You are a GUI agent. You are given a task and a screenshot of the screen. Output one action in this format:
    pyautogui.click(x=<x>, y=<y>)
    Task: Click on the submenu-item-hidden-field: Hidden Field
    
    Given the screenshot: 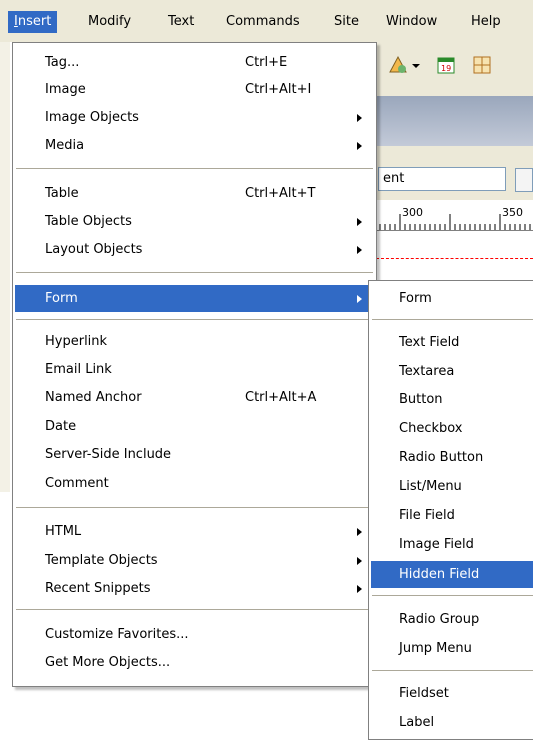 What is the action you would take?
    pyautogui.click(x=452, y=574)
    